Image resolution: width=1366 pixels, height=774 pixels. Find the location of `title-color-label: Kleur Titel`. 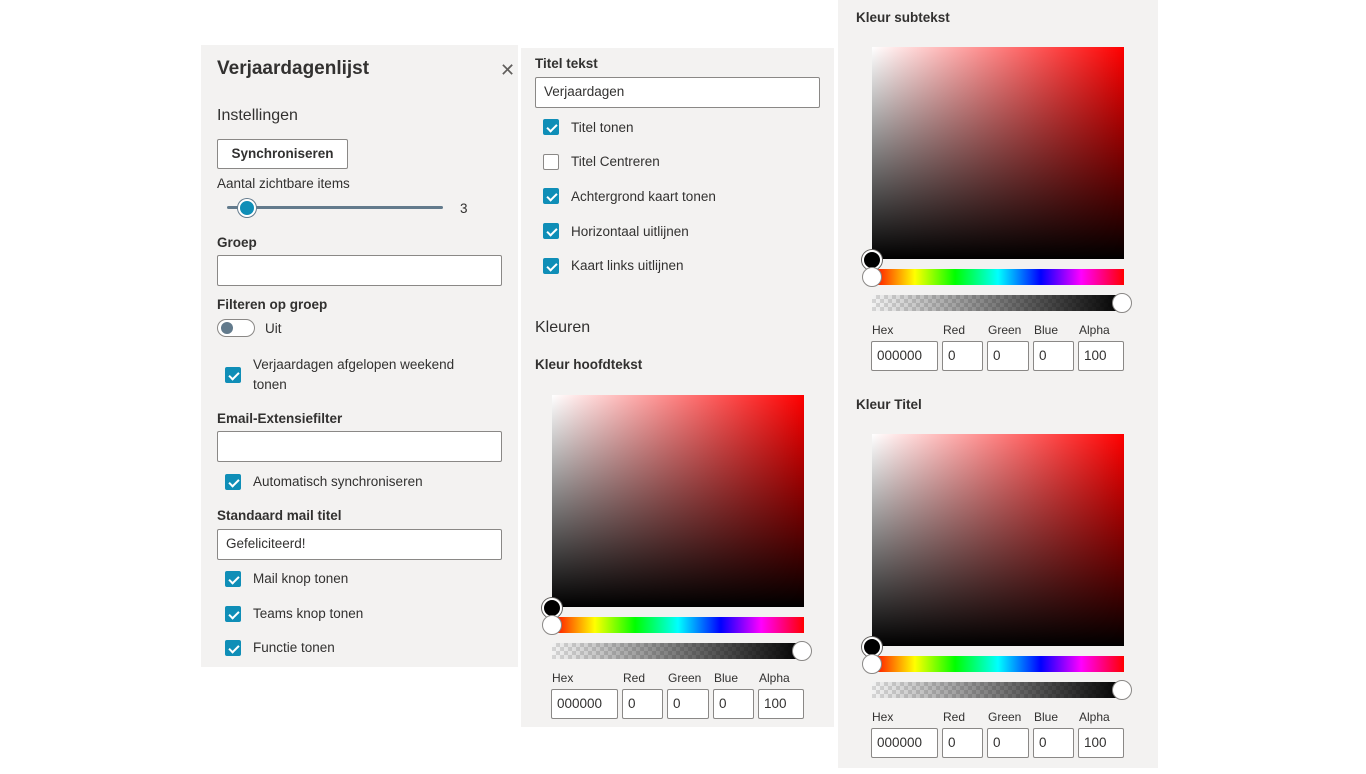

title-color-label: Kleur Titel is located at coordinates (889, 404).